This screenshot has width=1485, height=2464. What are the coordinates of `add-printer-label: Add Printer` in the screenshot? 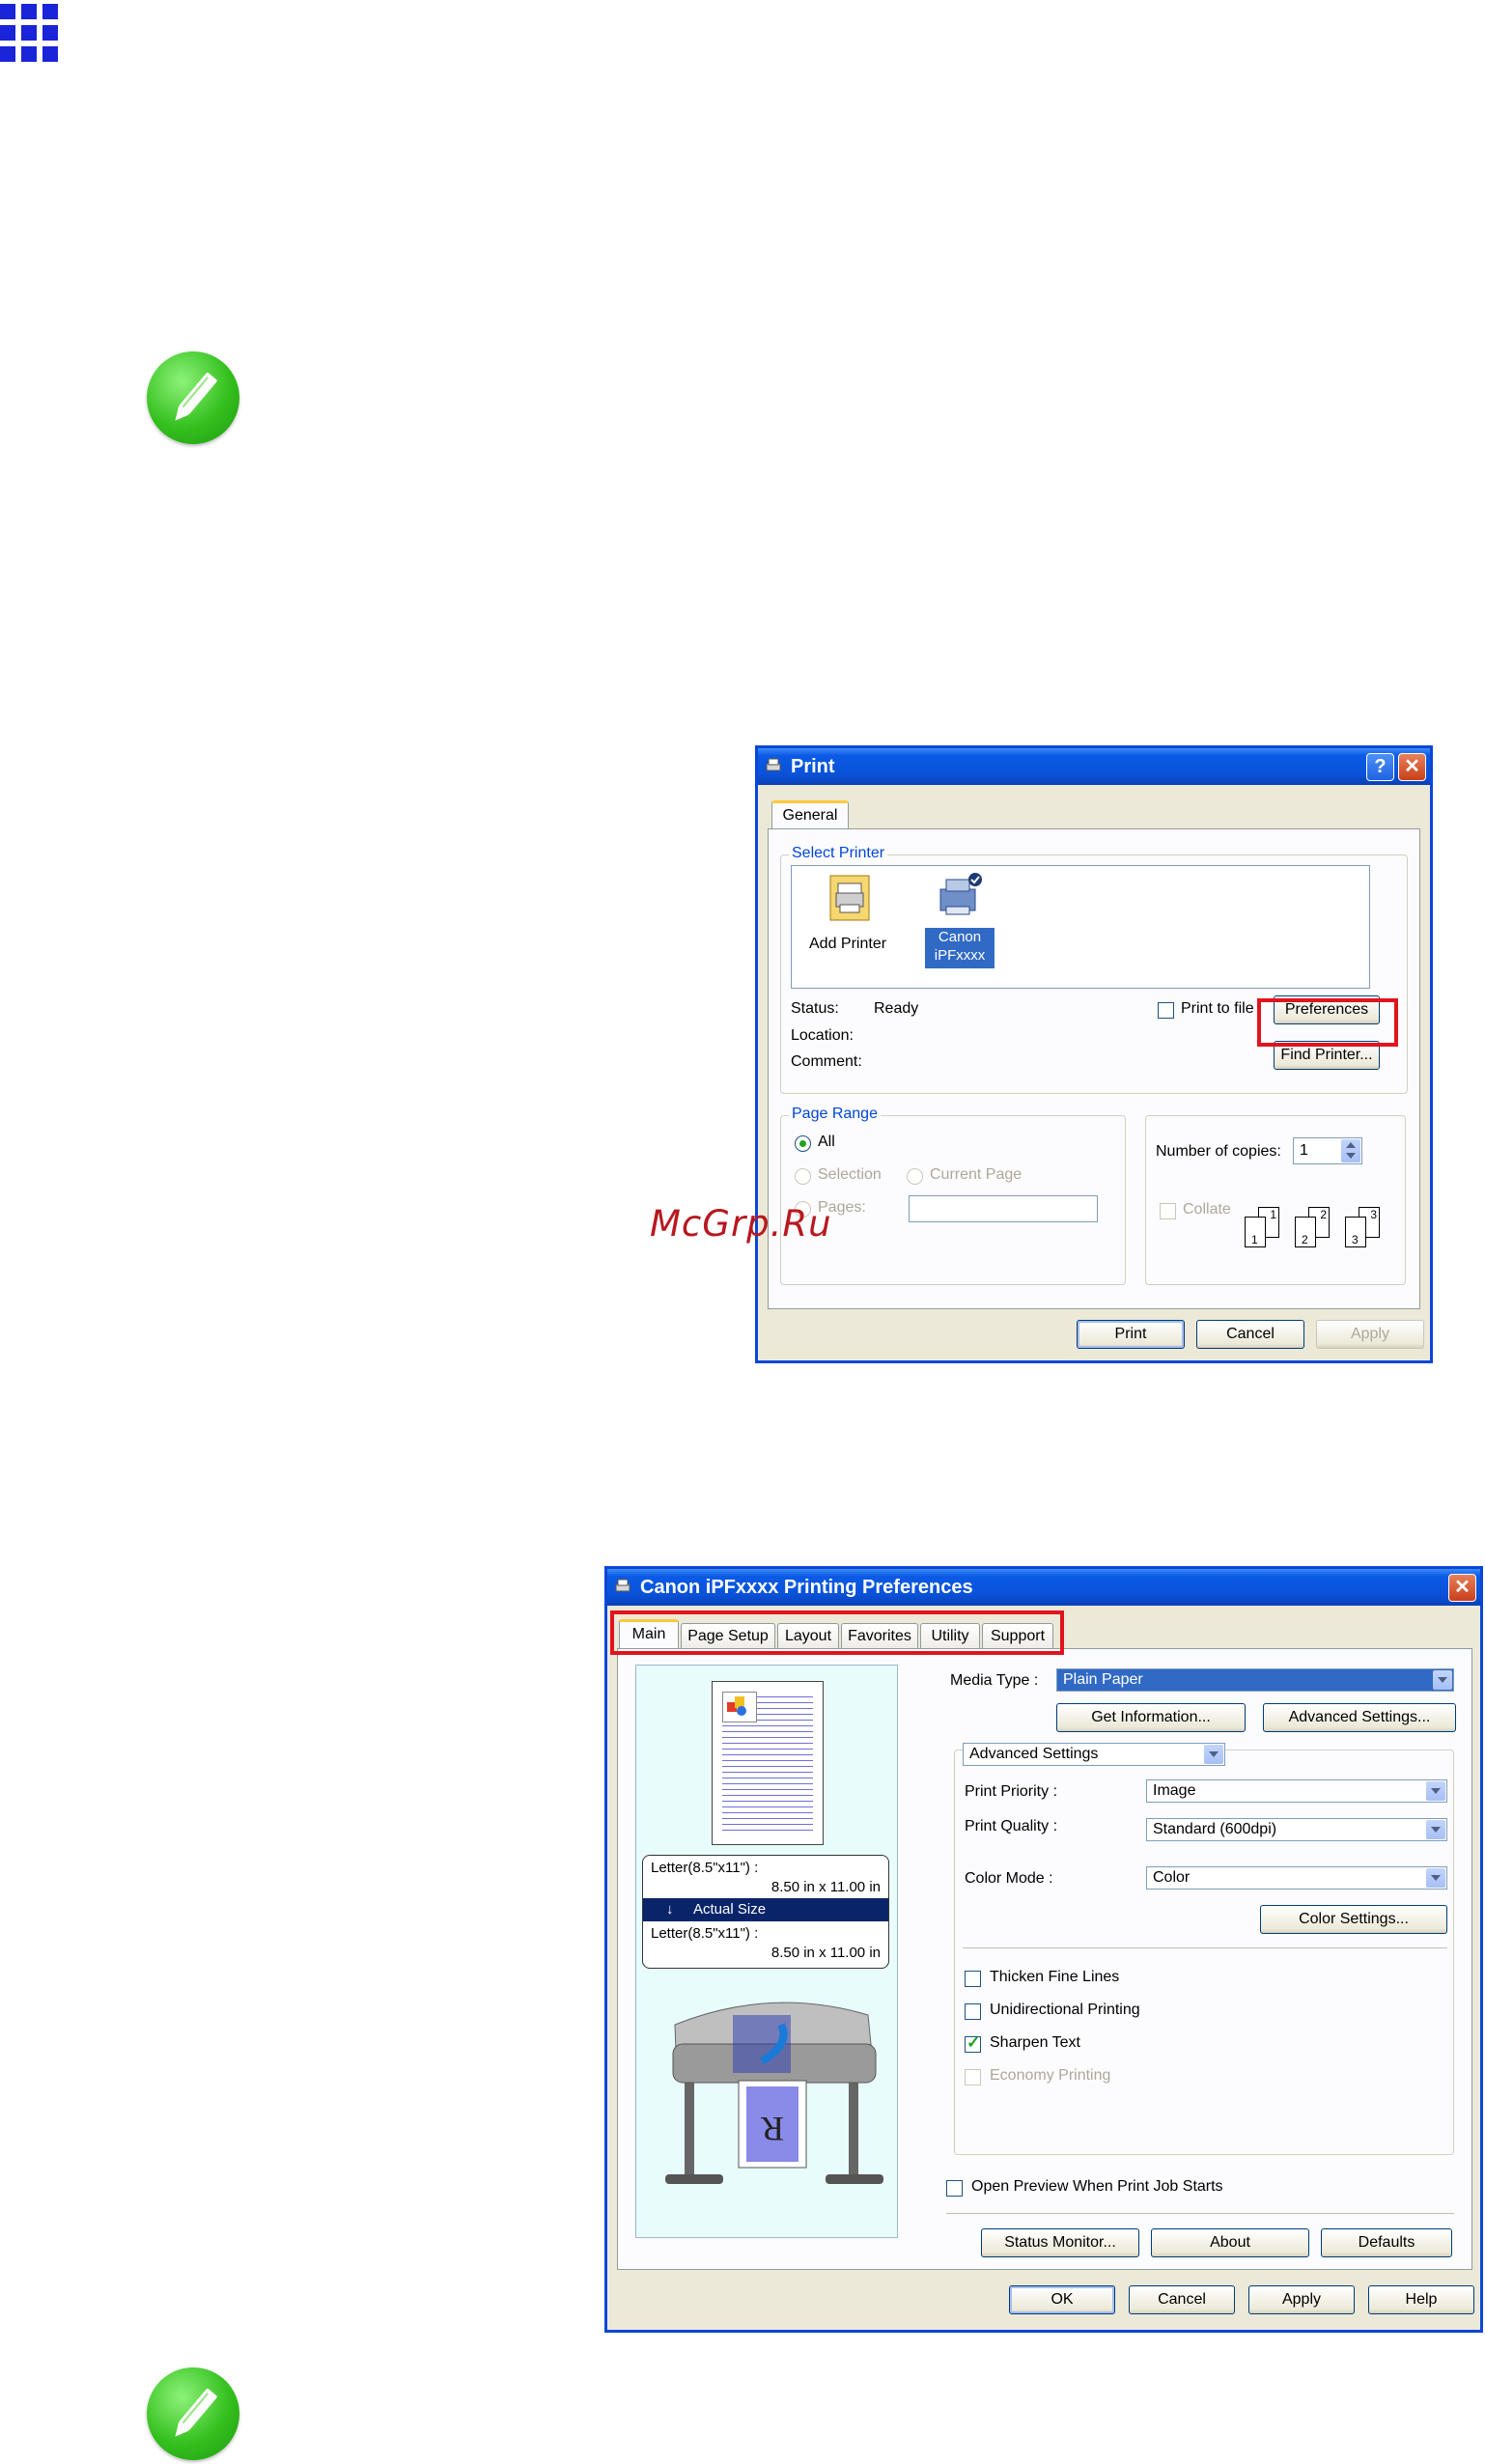 It's located at (848, 944).